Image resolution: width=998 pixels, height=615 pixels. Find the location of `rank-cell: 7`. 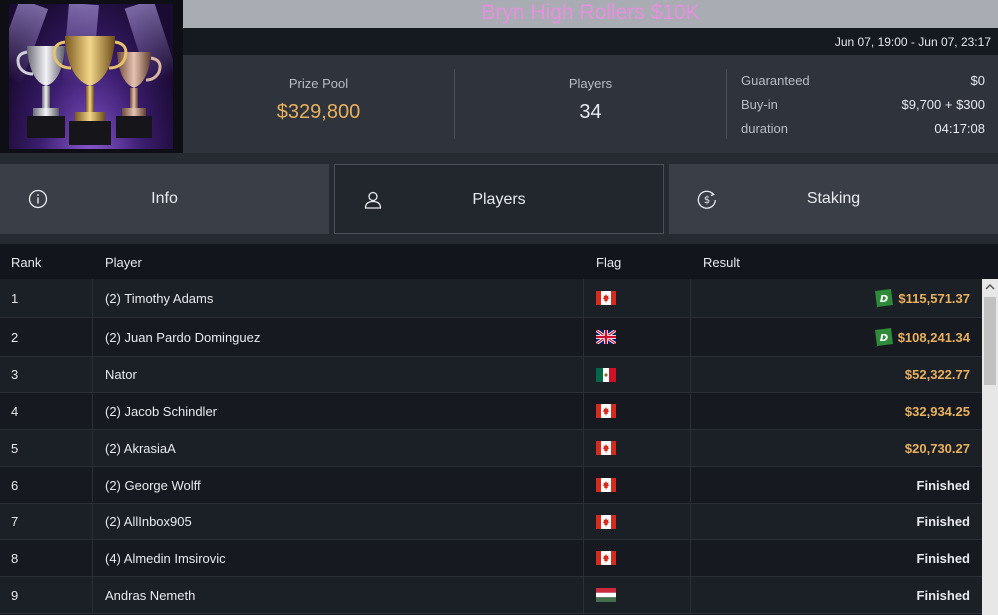

rank-cell: 7 is located at coordinates (14, 521).